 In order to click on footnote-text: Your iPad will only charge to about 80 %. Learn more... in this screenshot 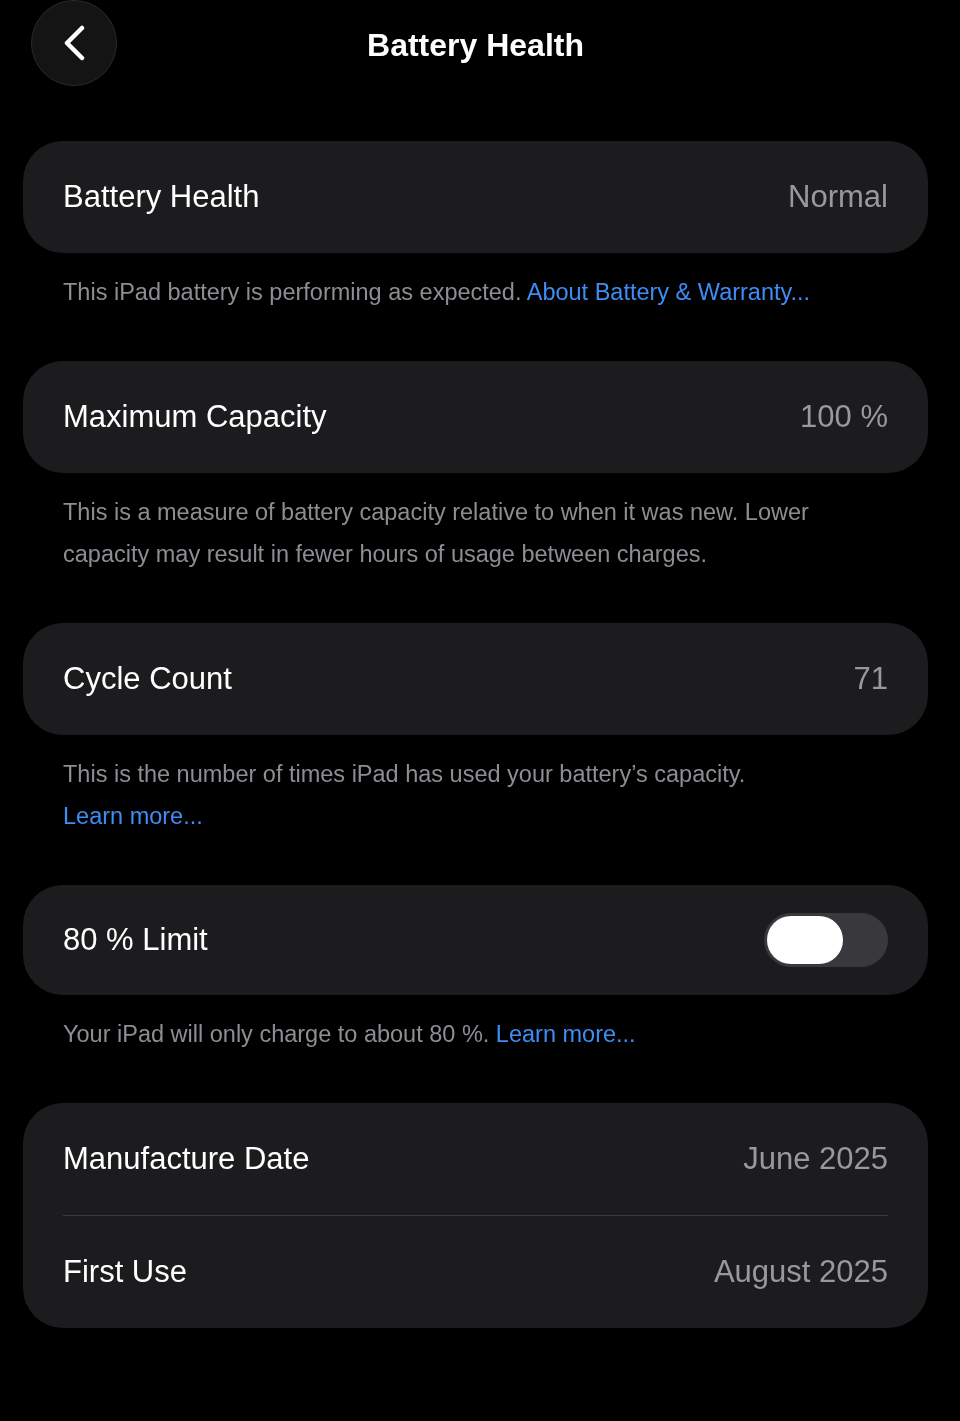, I will do `click(349, 1034)`.